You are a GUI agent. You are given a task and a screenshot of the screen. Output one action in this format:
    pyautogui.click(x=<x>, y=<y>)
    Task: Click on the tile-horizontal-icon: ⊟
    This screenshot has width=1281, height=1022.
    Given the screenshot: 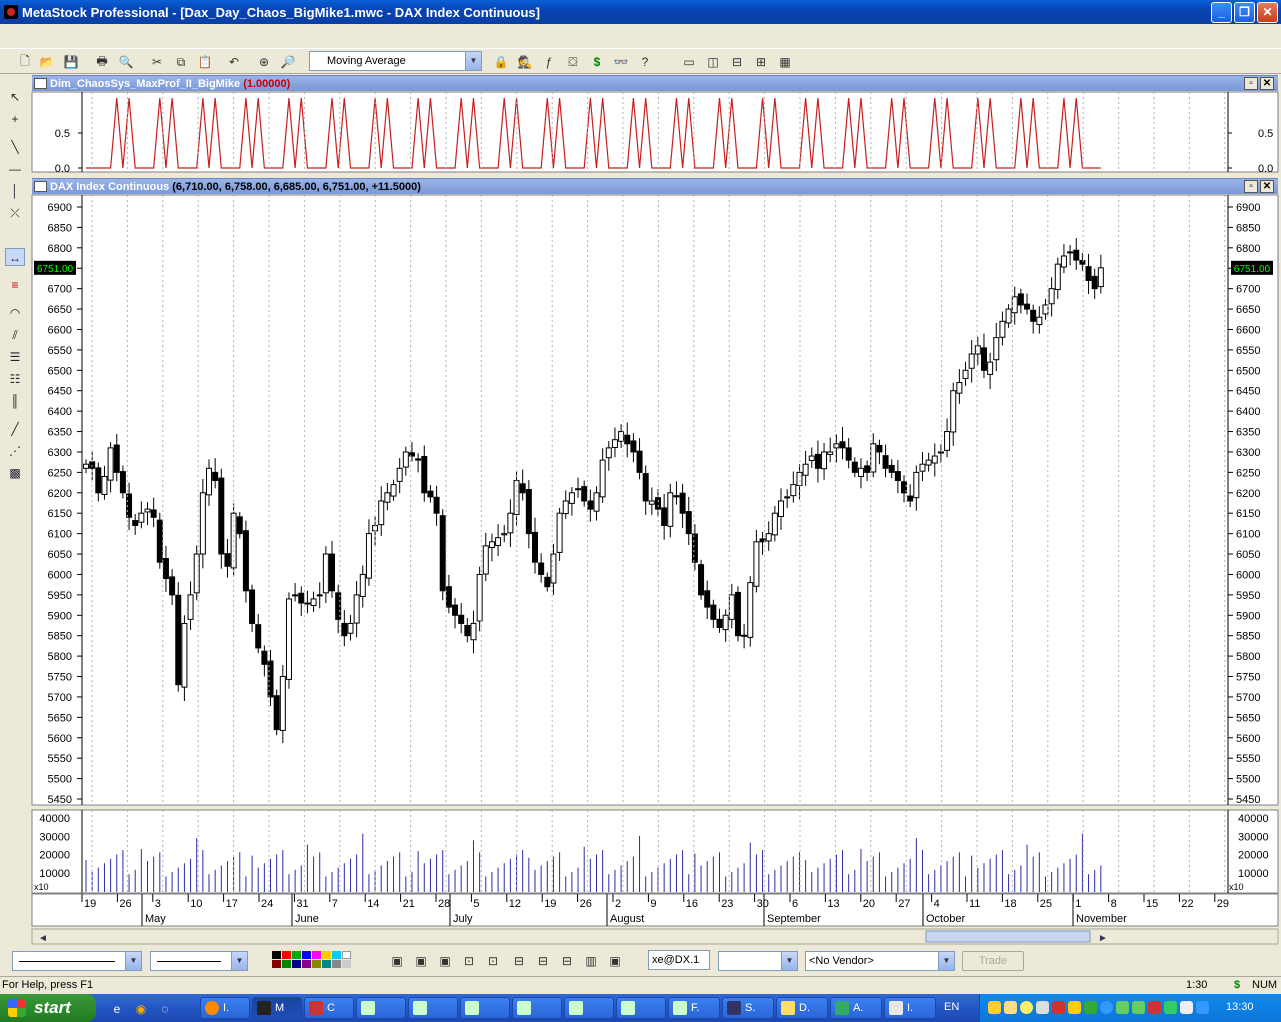 What is the action you would take?
    pyautogui.click(x=737, y=62)
    